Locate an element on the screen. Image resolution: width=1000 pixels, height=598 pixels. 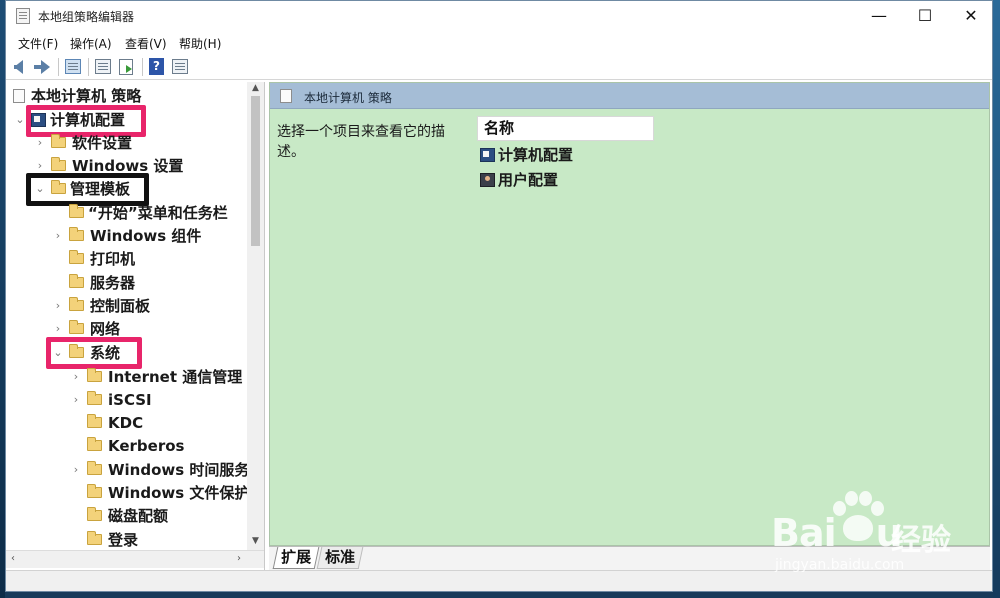
list-item-computer-config: 计算机配置 is located at coordinates (540, 155).